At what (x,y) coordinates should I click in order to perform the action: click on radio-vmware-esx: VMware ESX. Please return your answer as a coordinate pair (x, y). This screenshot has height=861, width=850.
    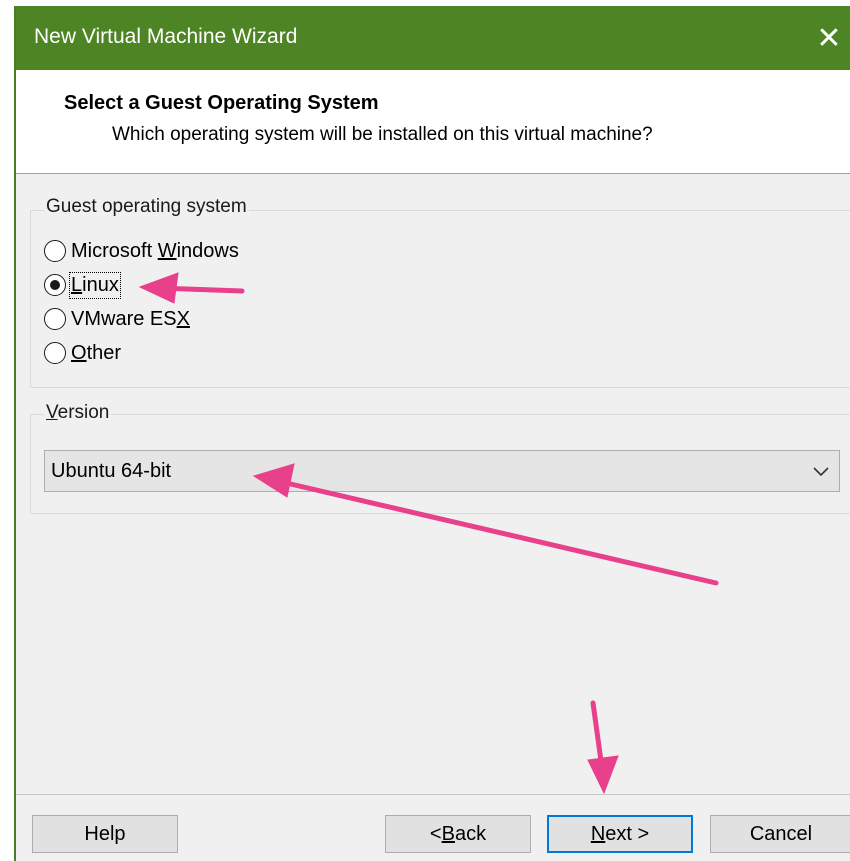
    Looking at the image, I should click on (117, 319).